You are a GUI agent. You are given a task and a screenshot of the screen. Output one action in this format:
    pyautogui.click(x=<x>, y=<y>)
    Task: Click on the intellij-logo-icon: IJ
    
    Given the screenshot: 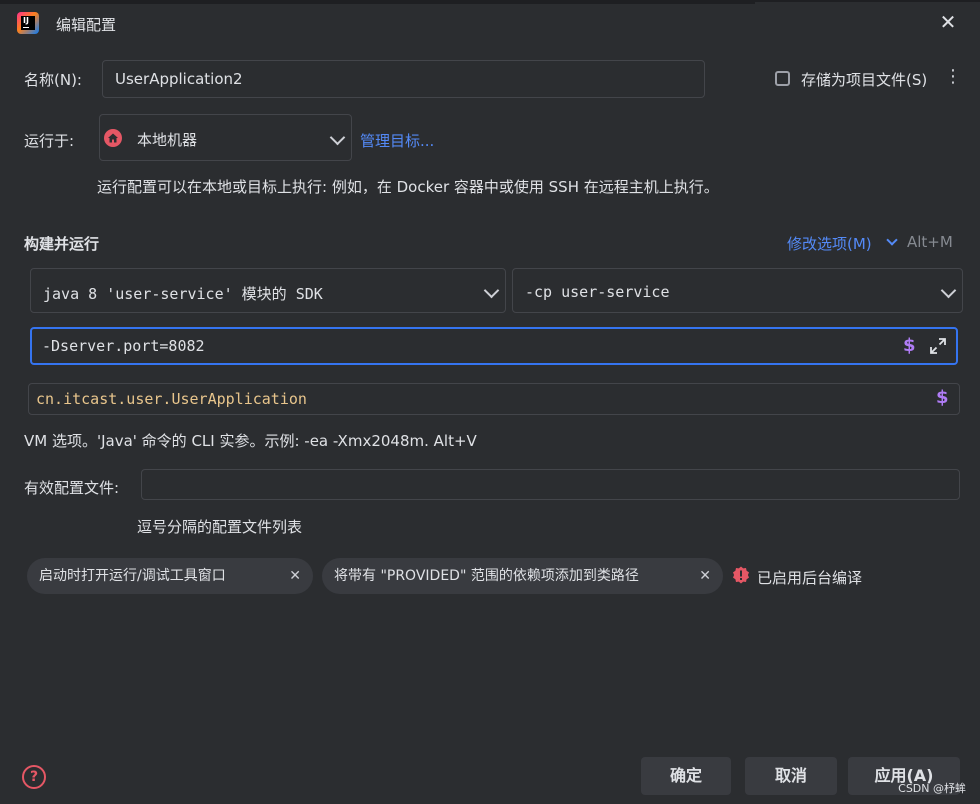 What is the action you would take?
    pyautogui.click(x=28, y=23)
    